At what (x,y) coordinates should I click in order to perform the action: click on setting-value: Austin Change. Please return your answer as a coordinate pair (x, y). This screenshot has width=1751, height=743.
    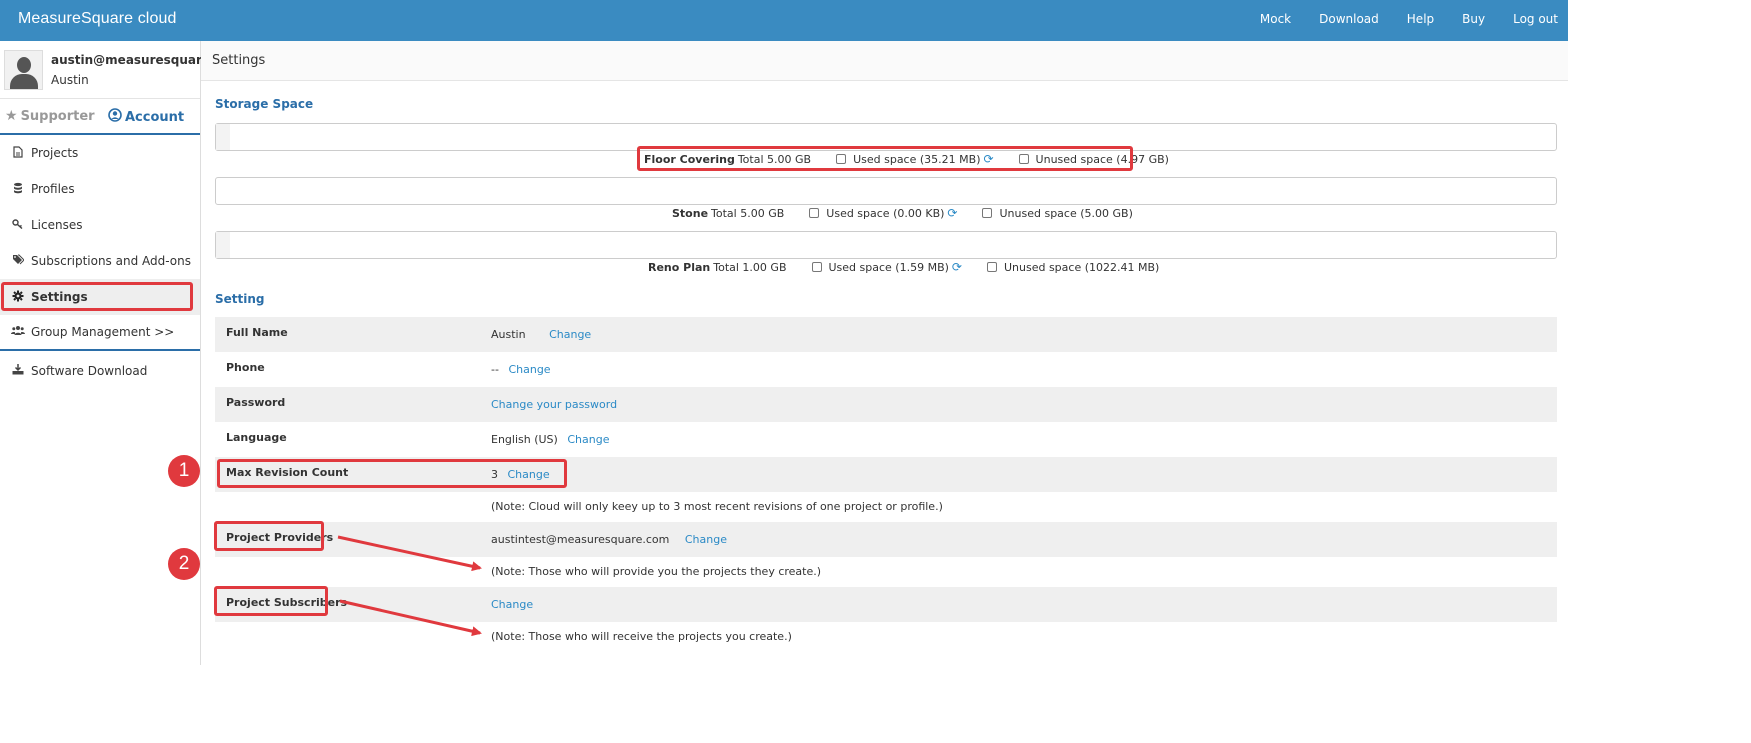
    Looking at the image, I should click on (541, 334).